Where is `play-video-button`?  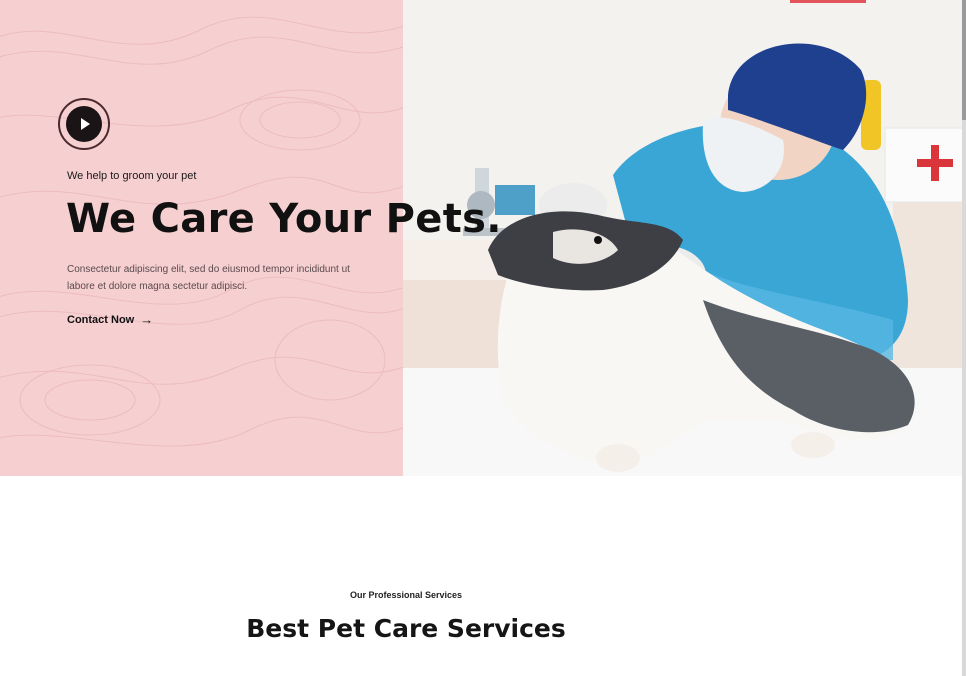
play-video-button is located at coordinates (84, 124).